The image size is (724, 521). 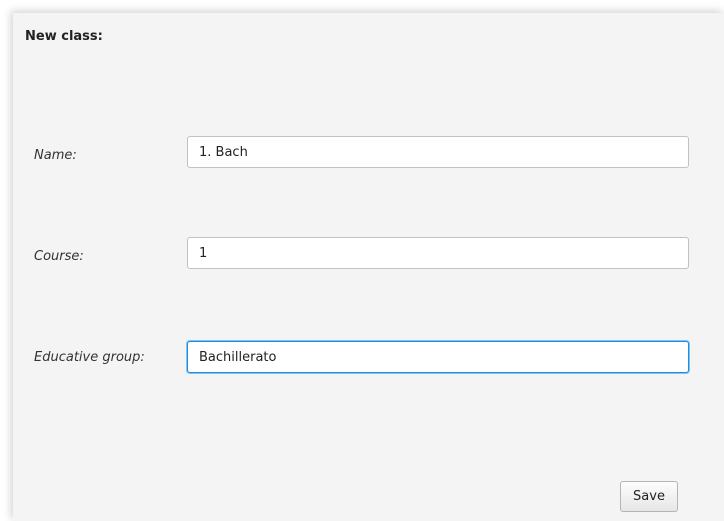 I want to click on form-title: New class:, so click(x=64, y=36).